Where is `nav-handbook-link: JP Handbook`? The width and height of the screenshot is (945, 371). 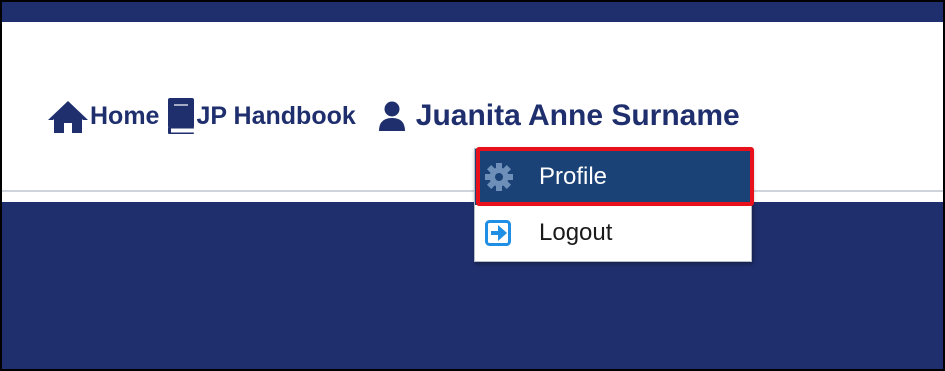 nav-handbook-link: JP Handbook is located at coordinates (262, 116).